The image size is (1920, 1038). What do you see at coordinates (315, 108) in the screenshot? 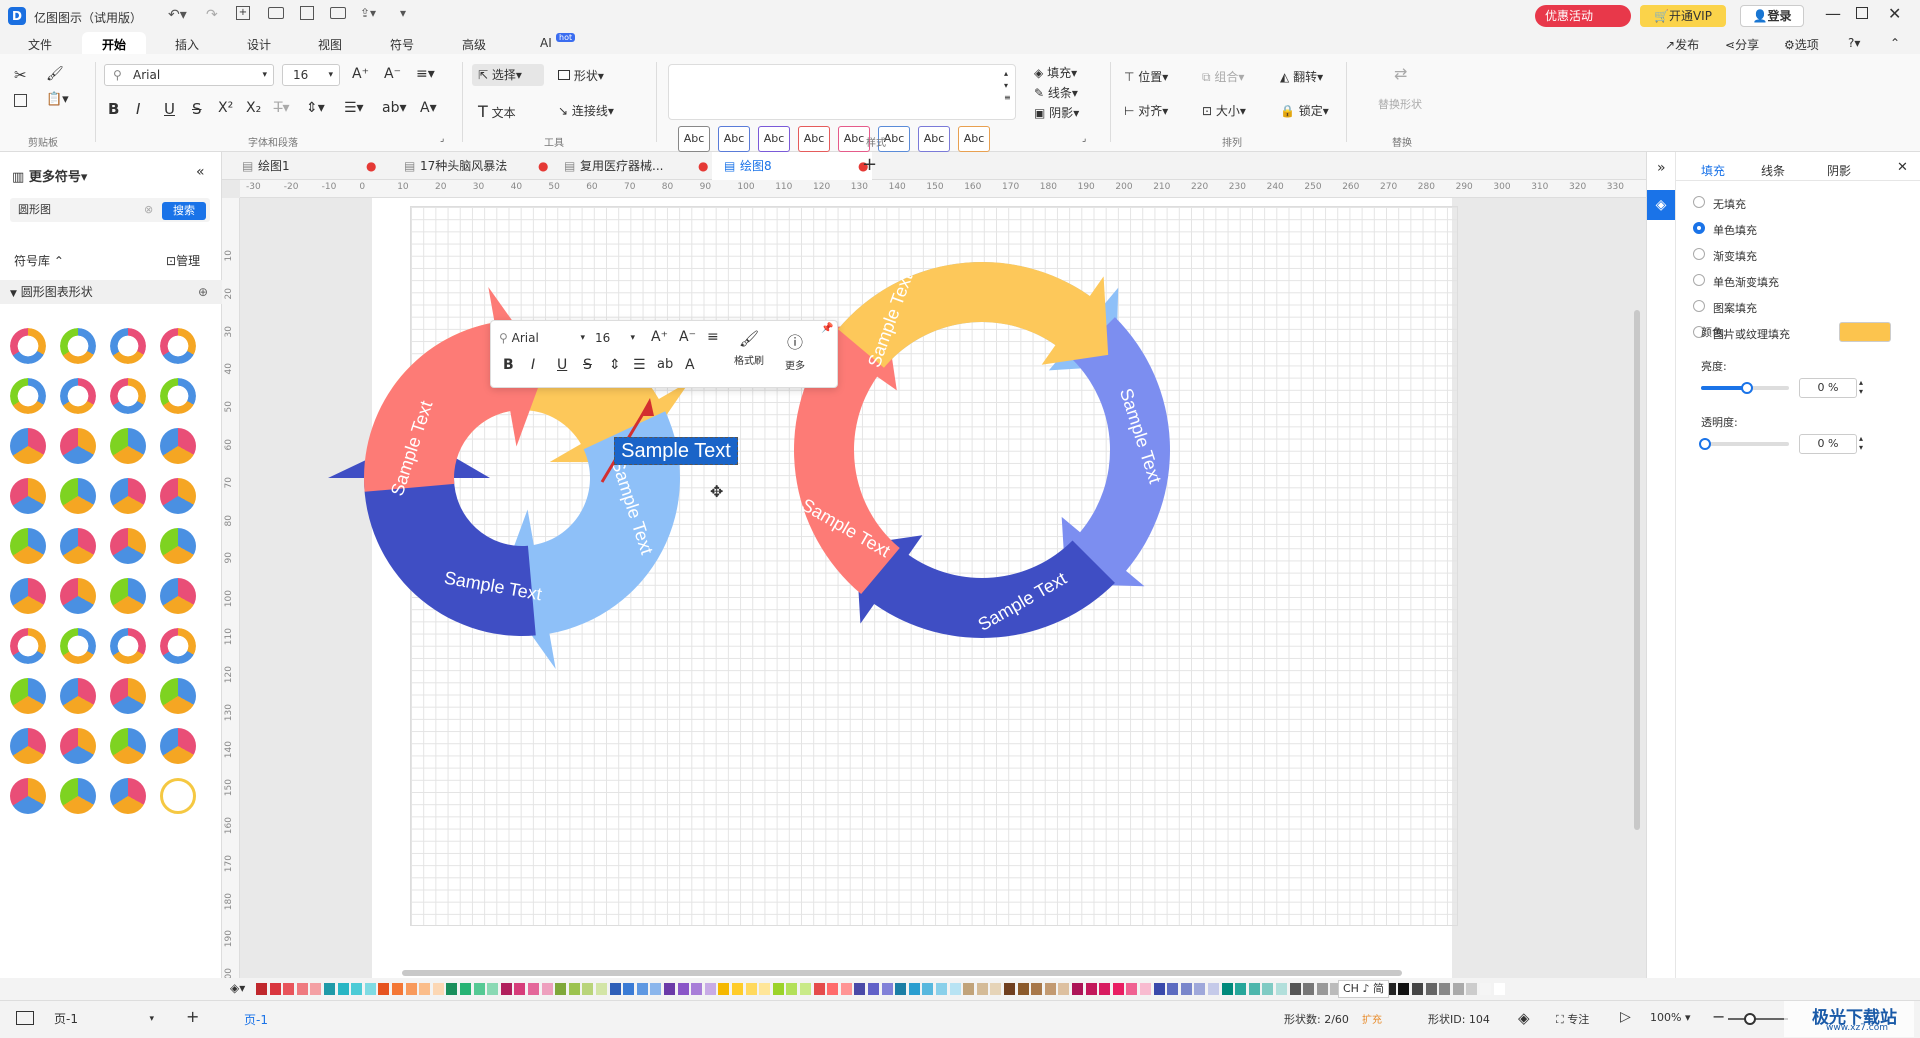
I see `line-spacing-icon: ⇕▾` at bounding box center [315, 108].